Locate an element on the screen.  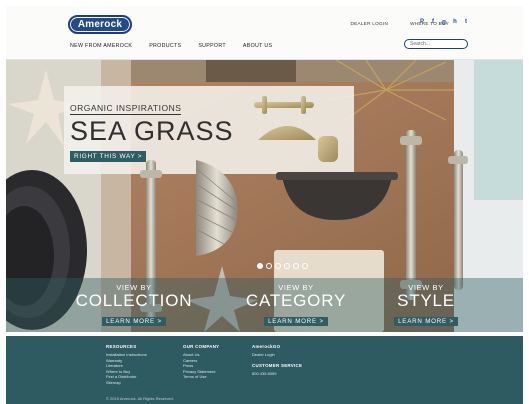
footer-copyright: © 2015 Amerock. All Rights Reserved. is located at coordinates (140, 398).